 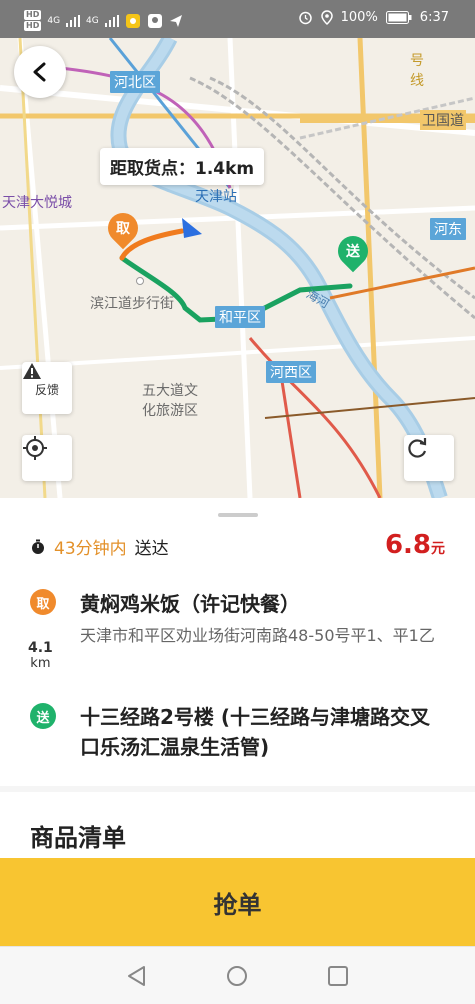 What do you see at coordinates (417, 61) in the screenshot?
I see `label-metro-9: 号` at bounding box center [417, 61].